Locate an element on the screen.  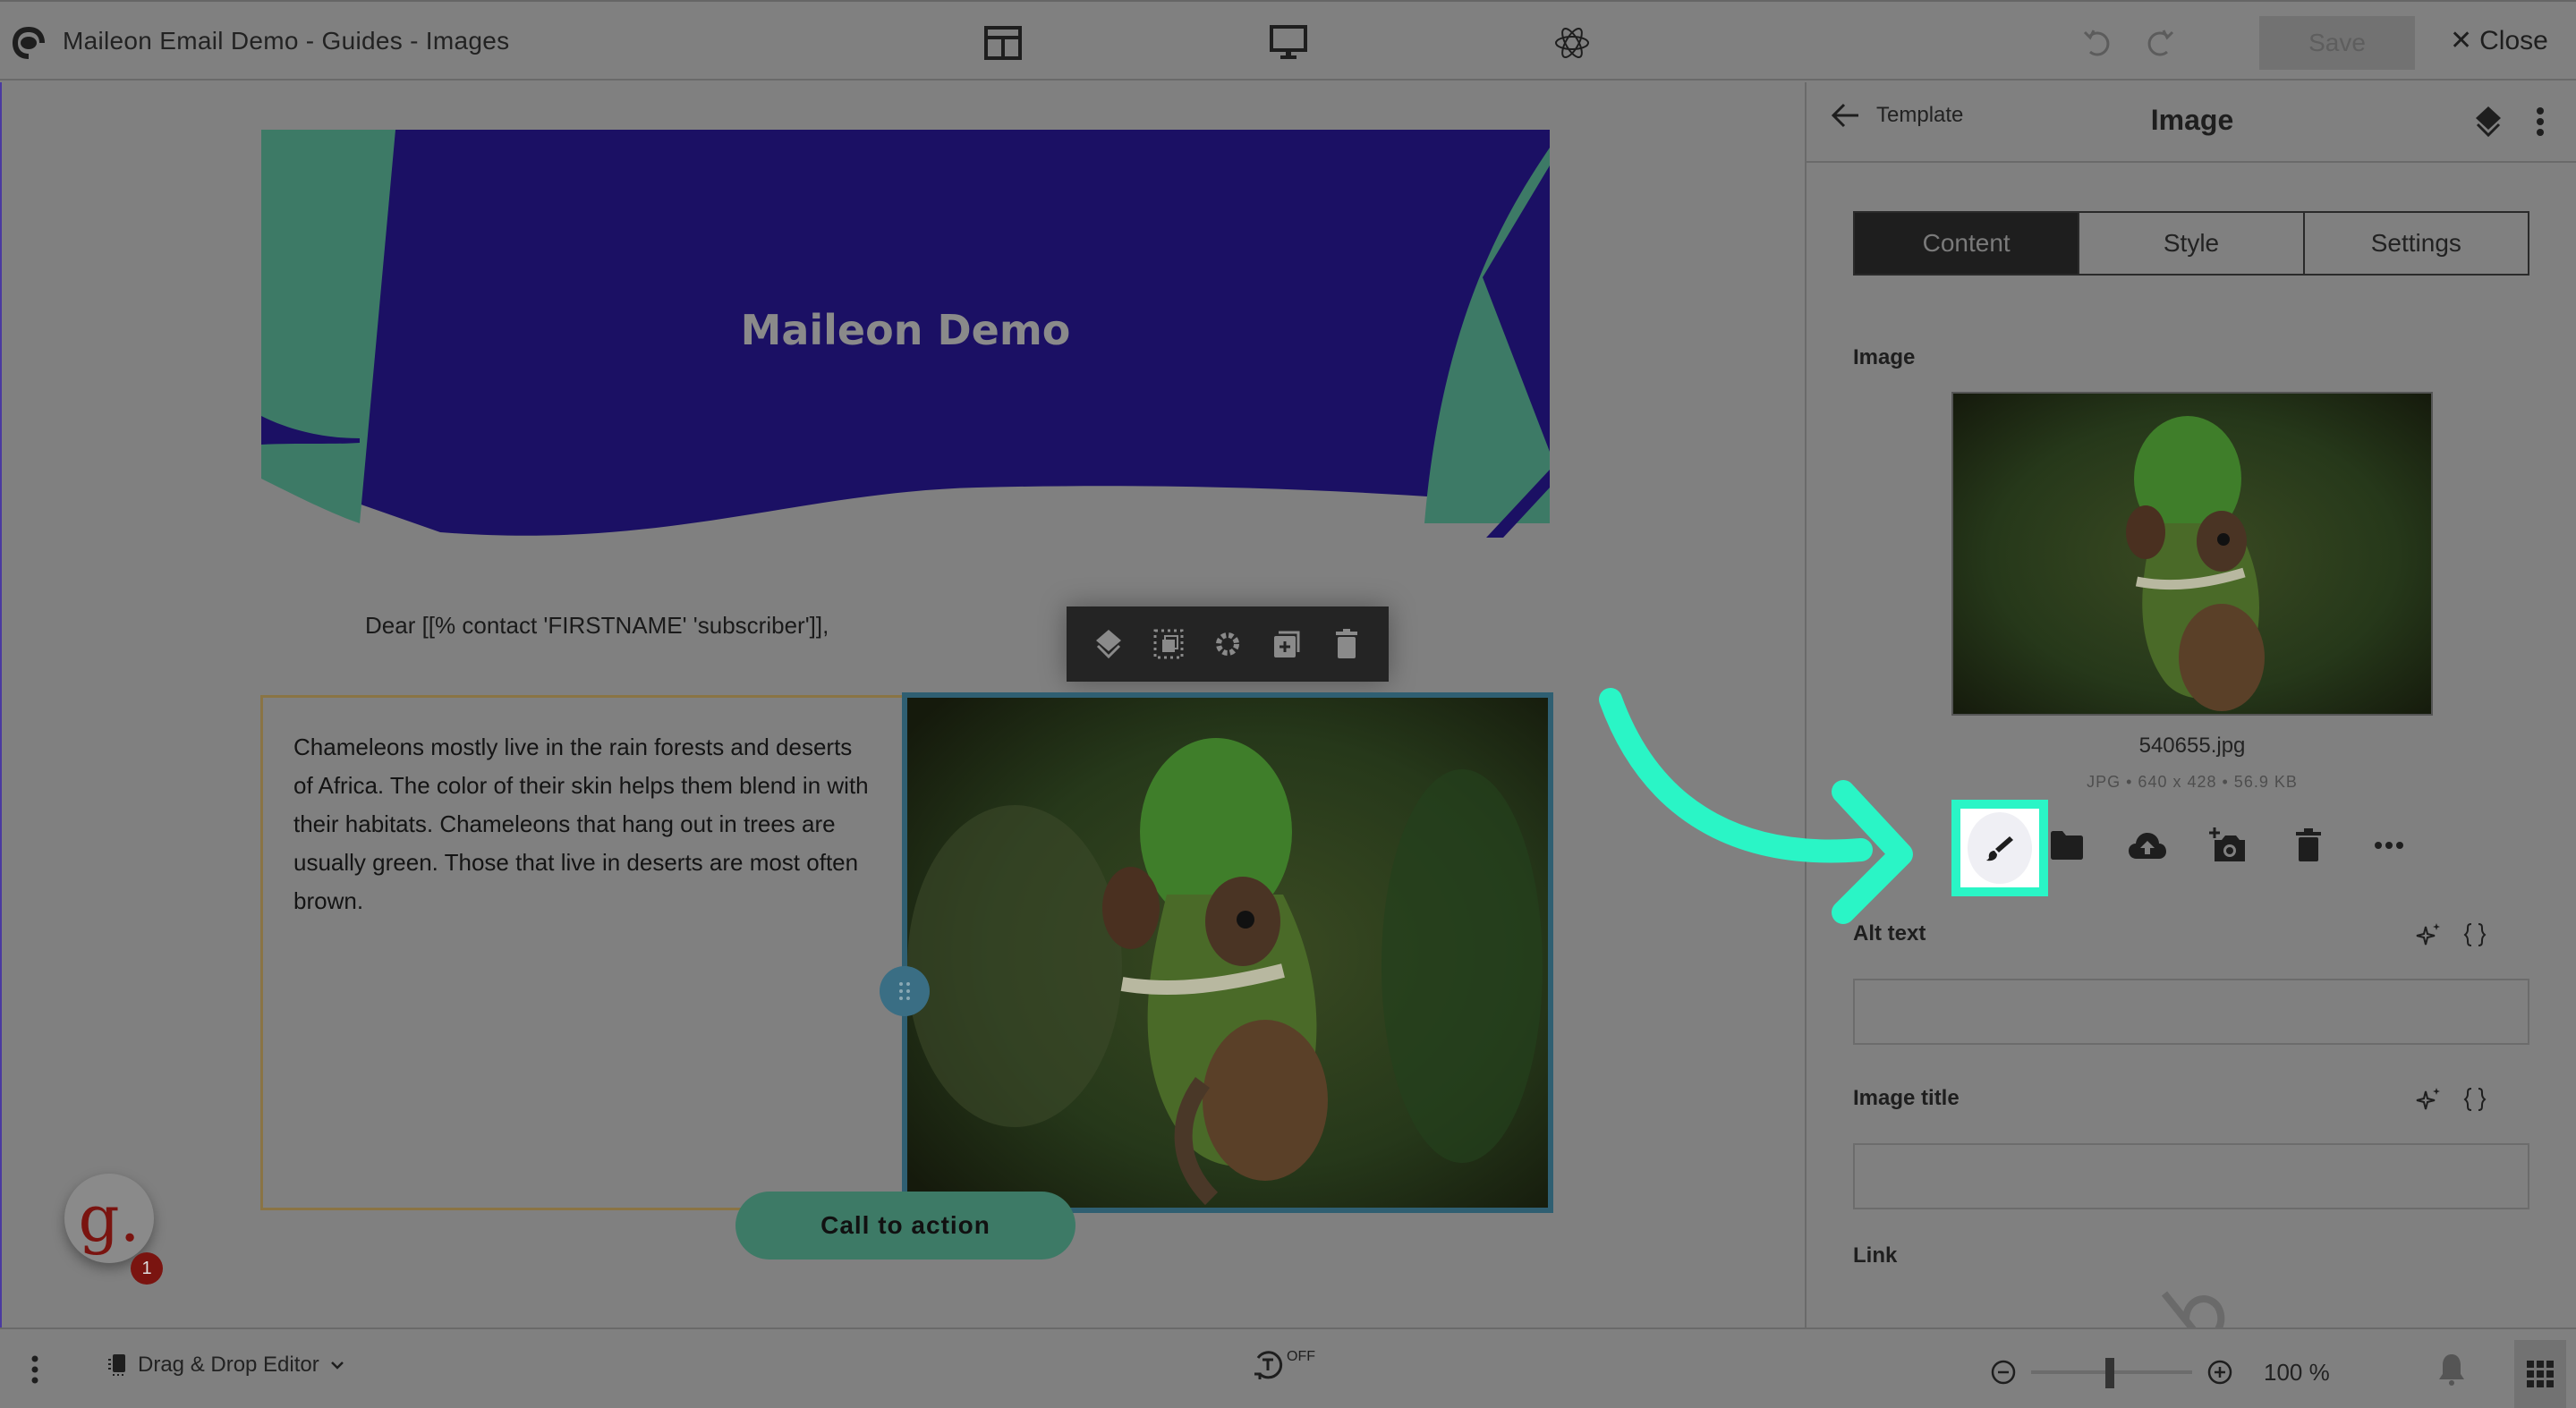
image-preview is located at coordinates (2192, 554).